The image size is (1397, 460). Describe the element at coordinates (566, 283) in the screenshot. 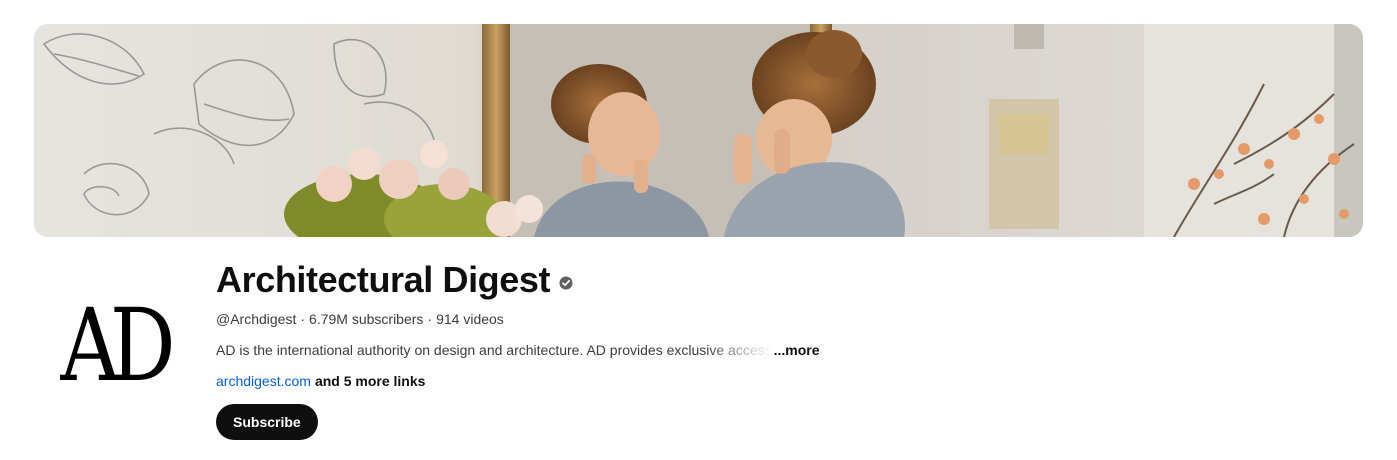

I see `verified-check-icon` at that location.